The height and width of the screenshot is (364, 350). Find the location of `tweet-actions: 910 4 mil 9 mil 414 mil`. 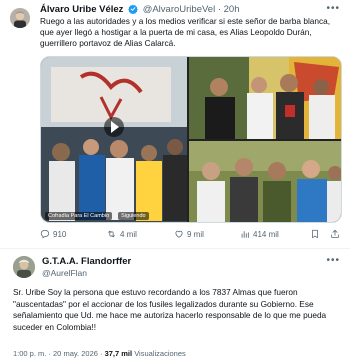

tweet-actions: 910 4 mil 9 mil 414 mil is located at coordinates (192, 236).